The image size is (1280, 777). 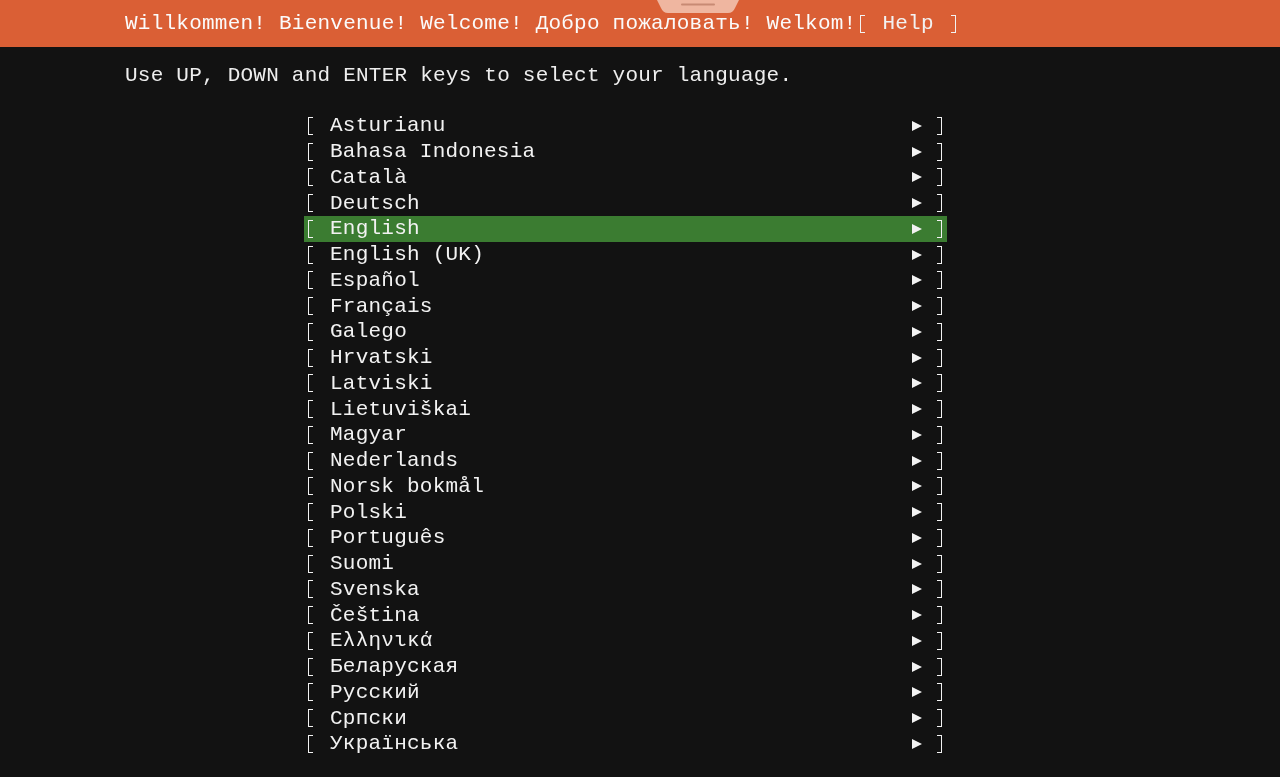 What do you see at coordinates (625, 357) in the screenshot?
I see `language-option: Hrvatski` at bounding box center [625, 357].